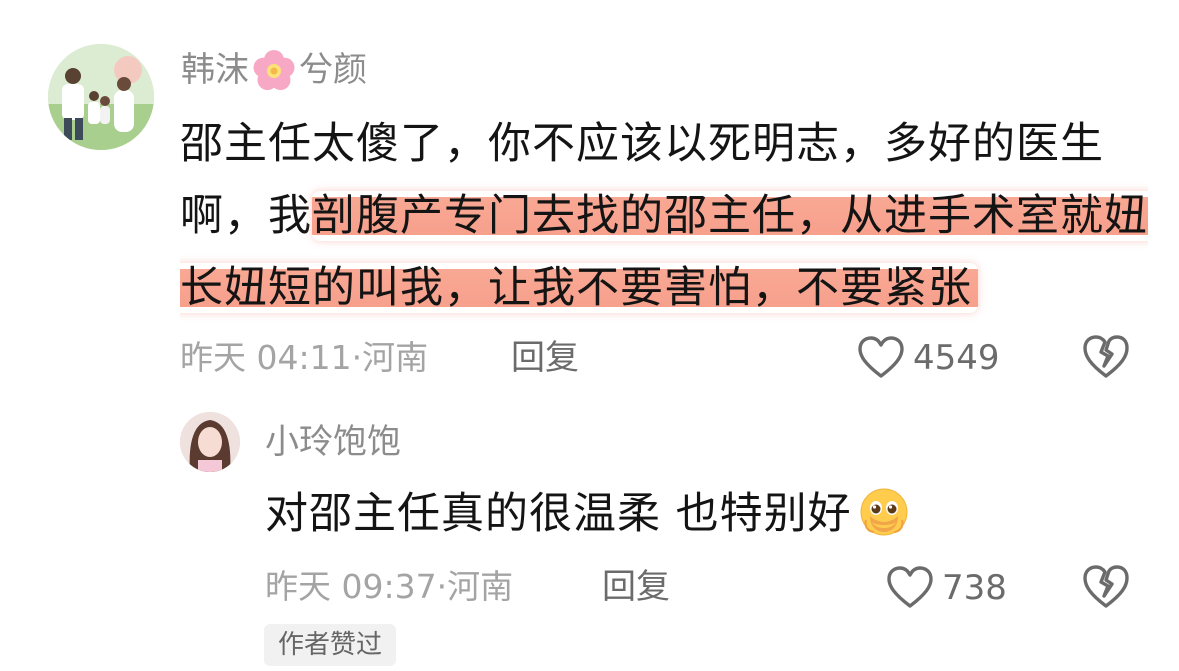 The image size is (1179, 671). I want to click on reply-time: 昨天 09:37, so click(351, 586).